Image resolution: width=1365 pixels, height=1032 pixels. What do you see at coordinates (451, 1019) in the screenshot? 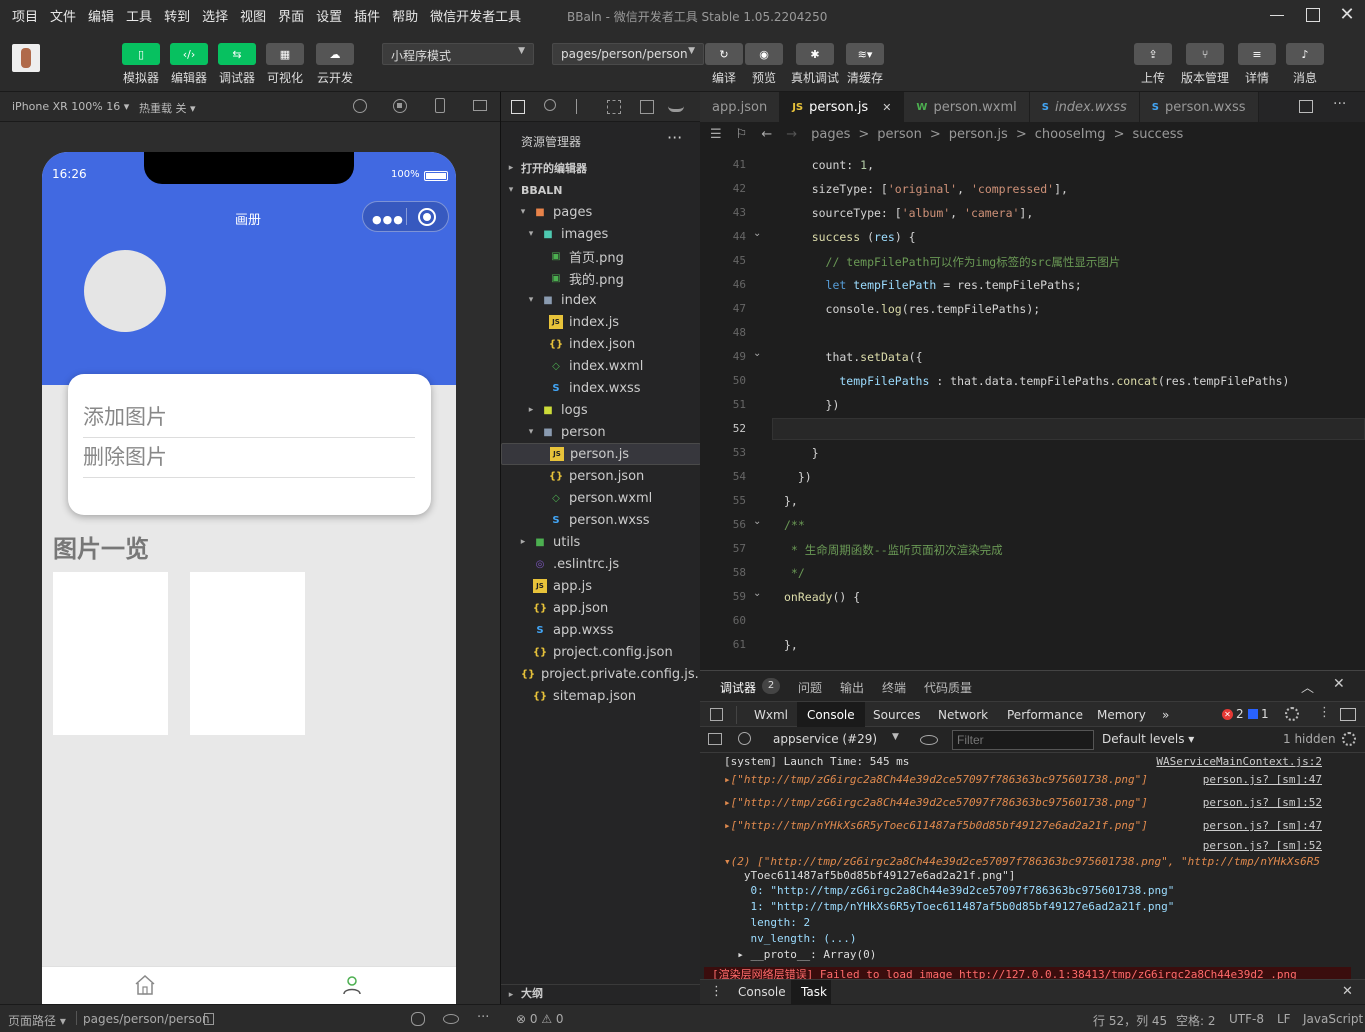
I see `eye-icon` at bounding box center [451, 1019].